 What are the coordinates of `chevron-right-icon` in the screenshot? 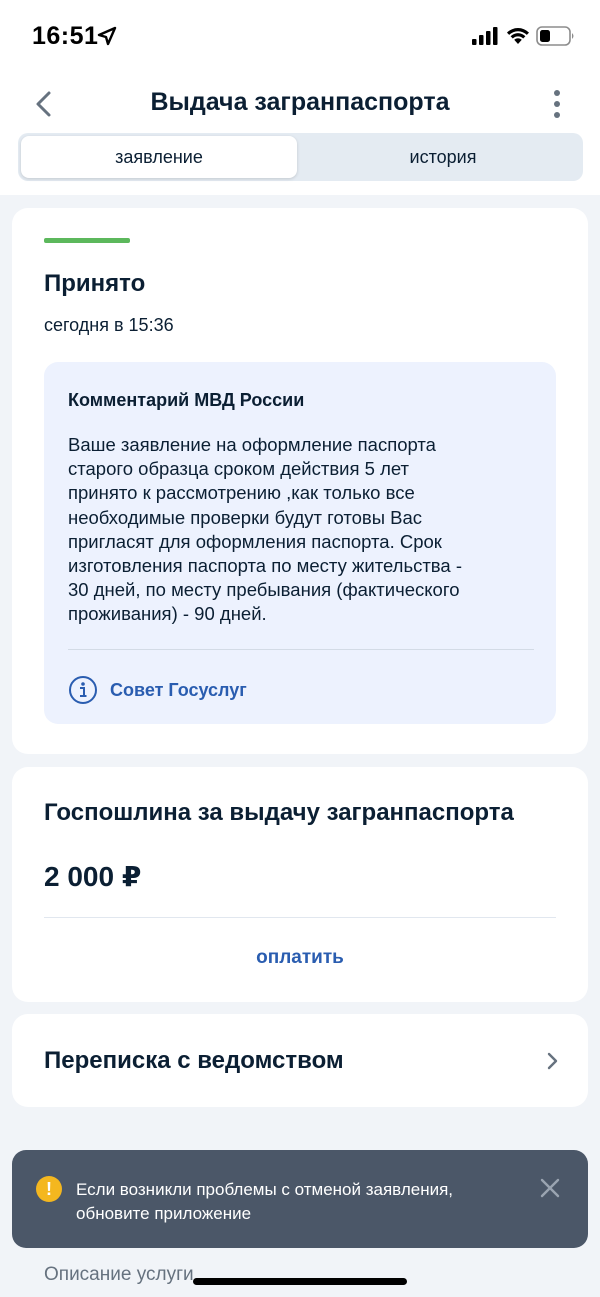 It's located at (552, 1061).